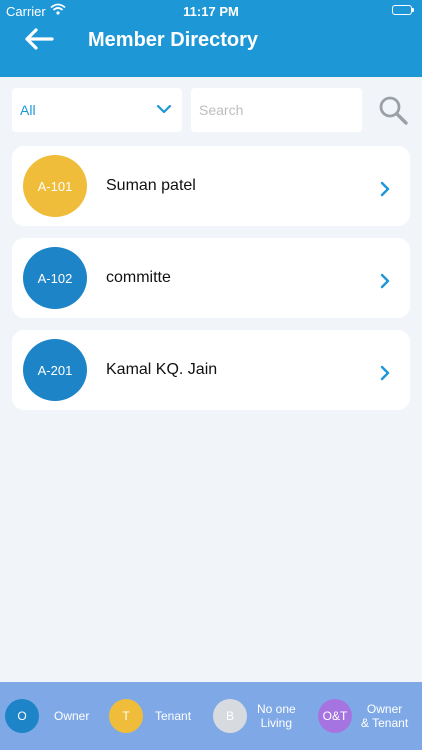 The height and width of the screenshot is (750, 422). Describe the element at coordinates (276, 110) in the screenshot. I see `search-input` at that location.